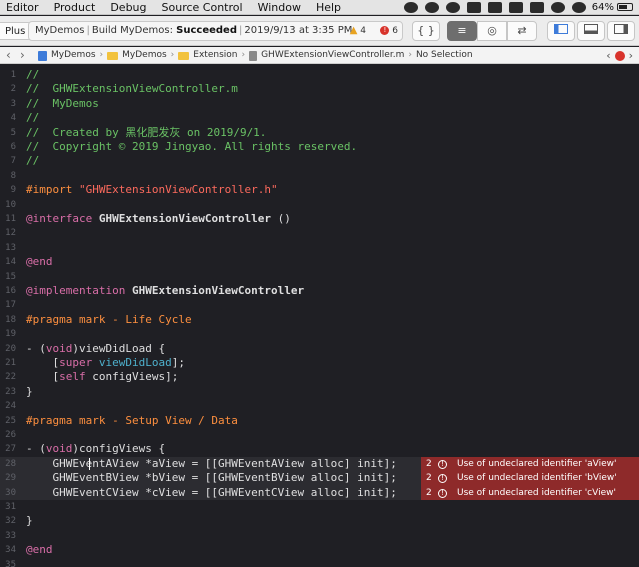 This screenshot has width=639, height=567. Describe the element at coordinates (612, 7) in the screenshot. I see `battery-indicator: 64%` at that location.